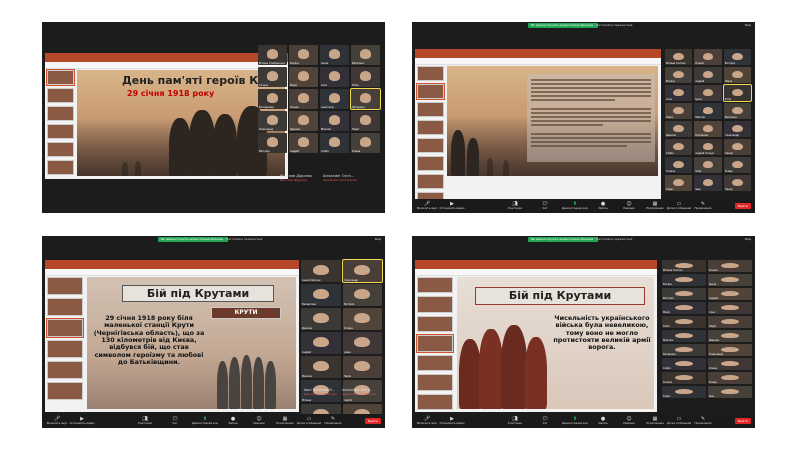  Describe the element at coordinates (452, 420) in the screenshot. I see `video-button: ▶ Остановить видео` at that location.